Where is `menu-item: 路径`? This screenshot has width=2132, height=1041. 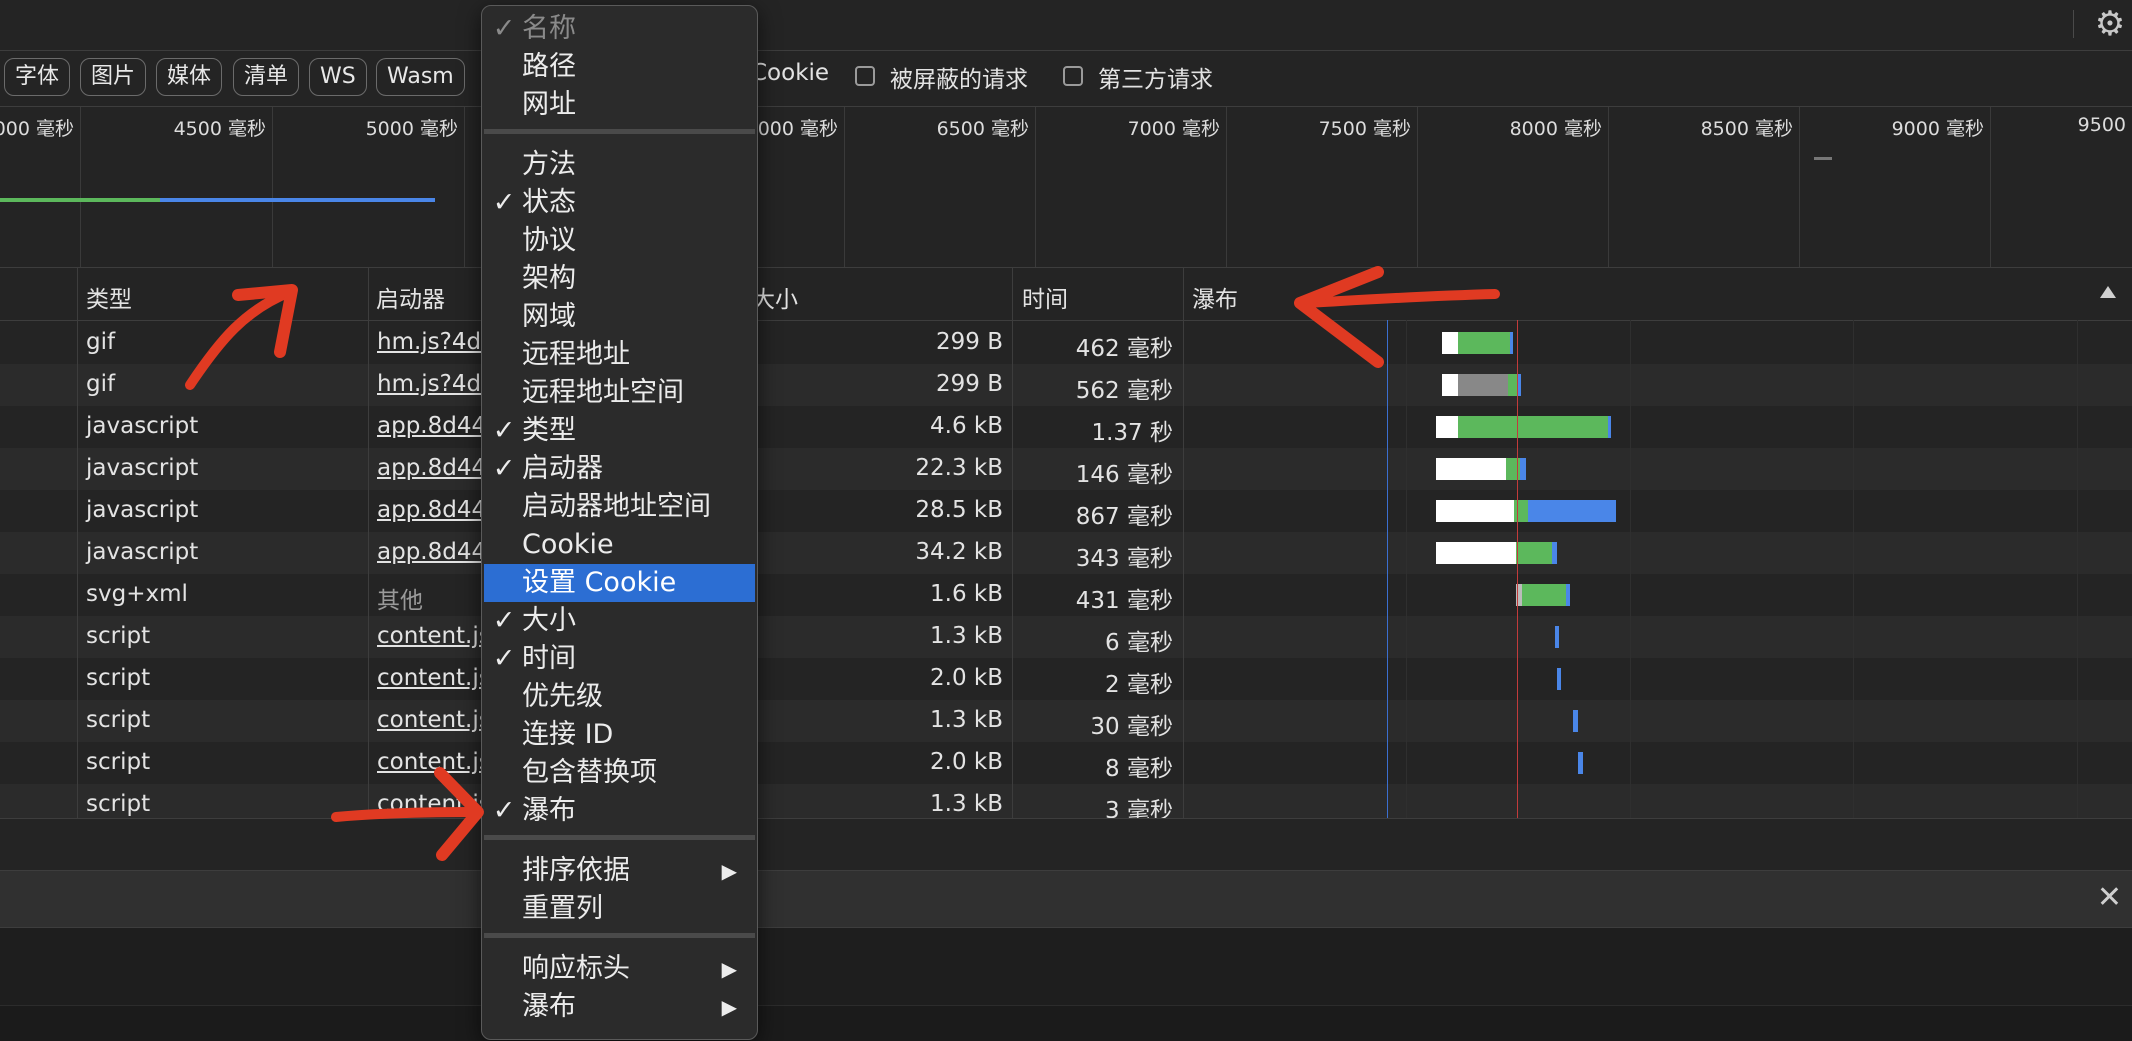
menu-item: 路径 is located at coordinates (619, 67).